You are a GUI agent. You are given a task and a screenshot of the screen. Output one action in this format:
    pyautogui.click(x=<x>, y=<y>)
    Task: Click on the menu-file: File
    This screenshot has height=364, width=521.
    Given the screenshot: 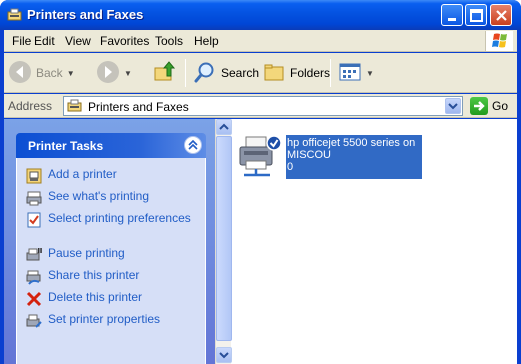 What is the action you would take?
    pyautogui.click(x=21, y=41)
    